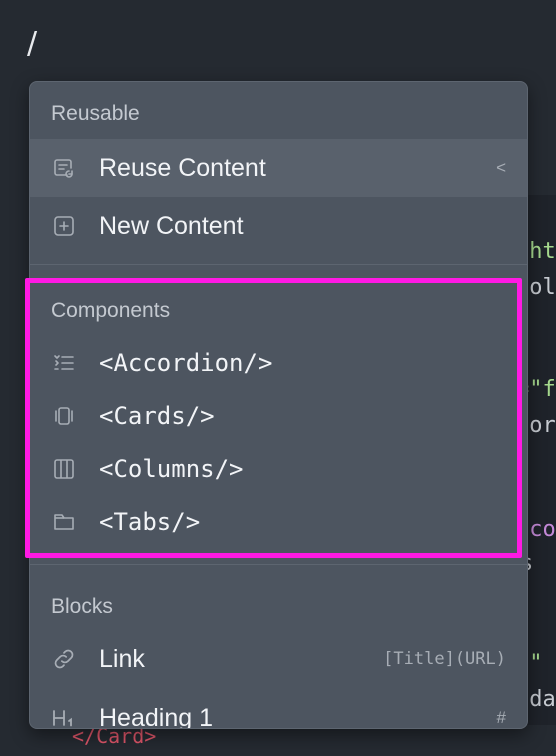 This screenshot has width=556, height=756. What do you see at coordinates (64, 716) in the screenshot?
I see `heading-1-icon` at bounding box center [64, 716].